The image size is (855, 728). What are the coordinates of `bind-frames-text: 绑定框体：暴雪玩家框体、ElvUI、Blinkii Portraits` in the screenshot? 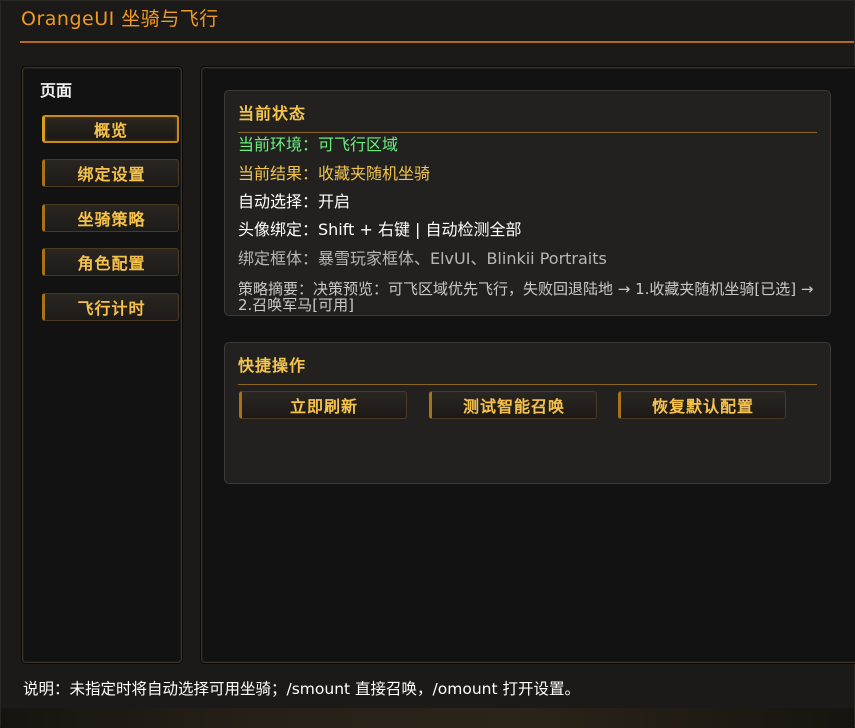 It's located at (422, 258).